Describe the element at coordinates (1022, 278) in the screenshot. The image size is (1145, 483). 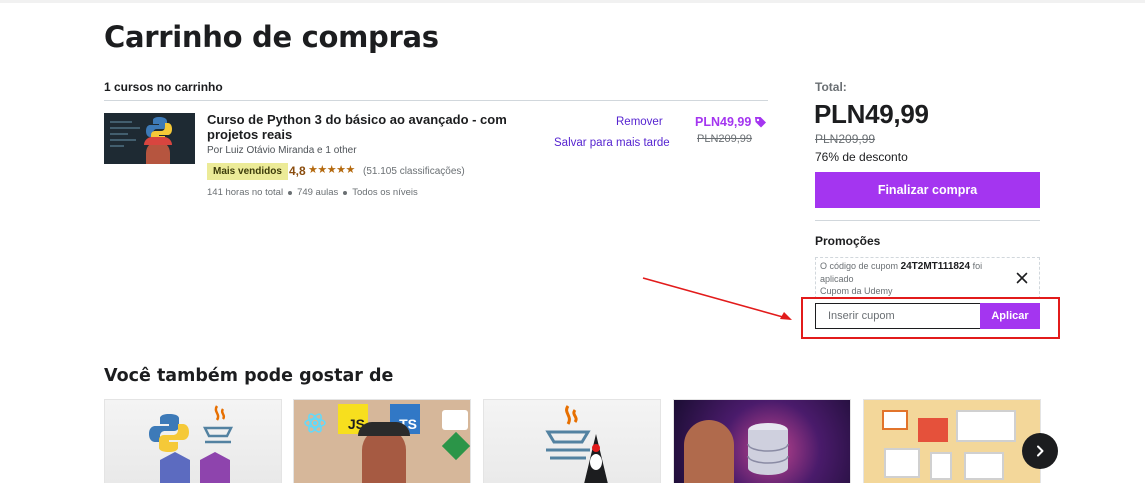
I see `close-icon` at that location.